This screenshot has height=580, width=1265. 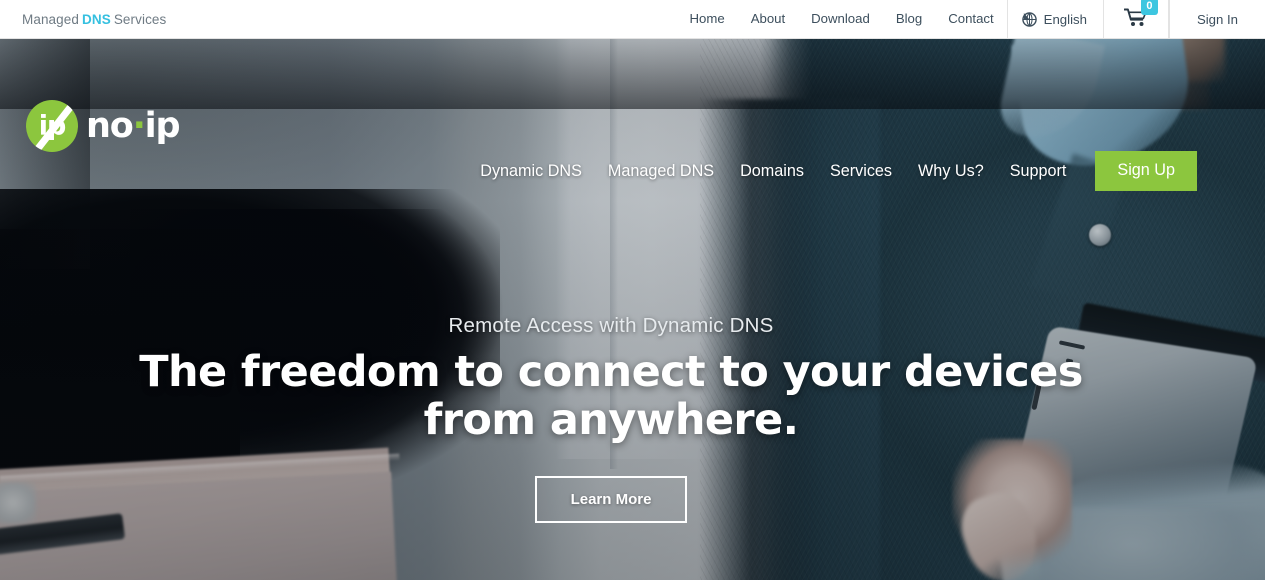 I want to click on tagline-accent: DNS, so click(x=96, y=19).